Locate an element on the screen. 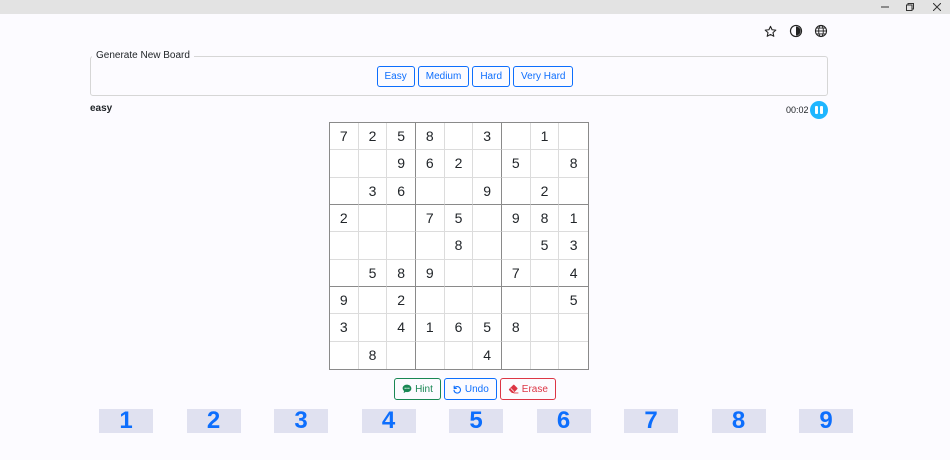  erase-button: Erase is located at coordinates (527, 389).